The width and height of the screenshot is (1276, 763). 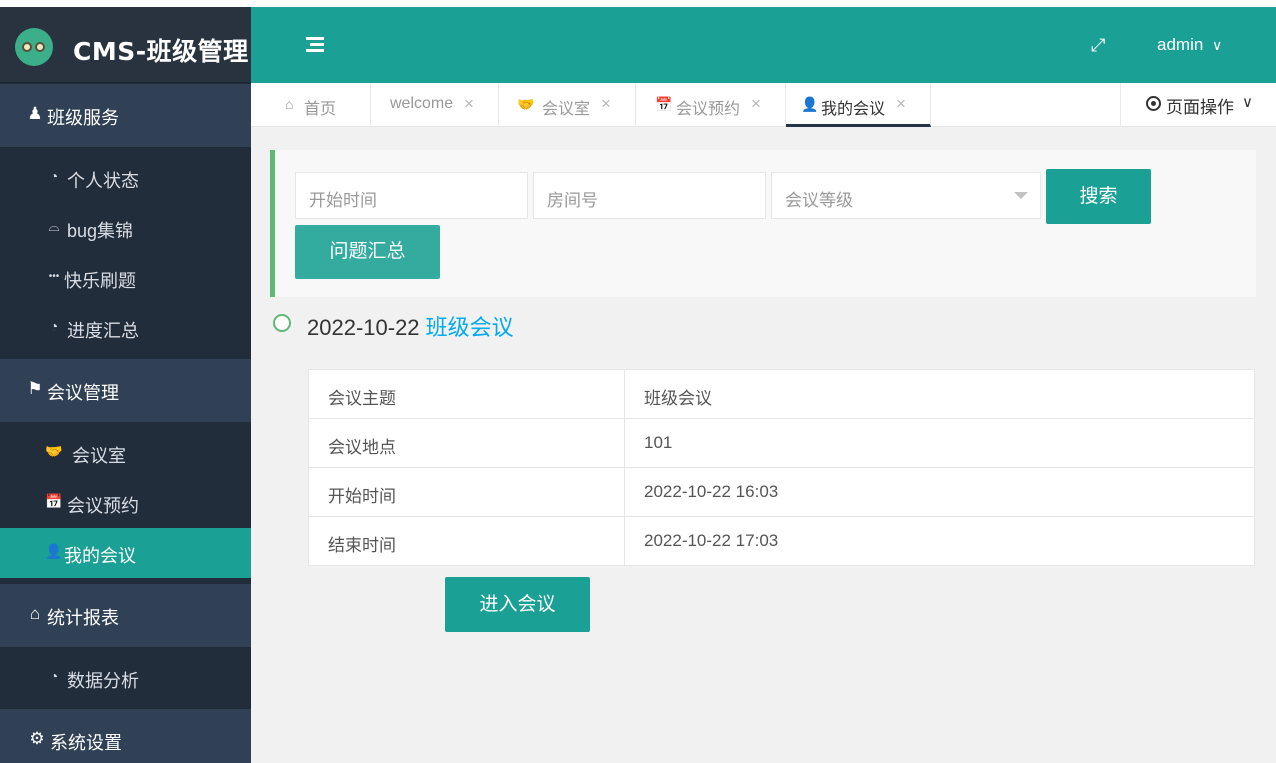 I want to click on timeline-title: 2022-10-22 班级会议, so click(x=410, y=326).